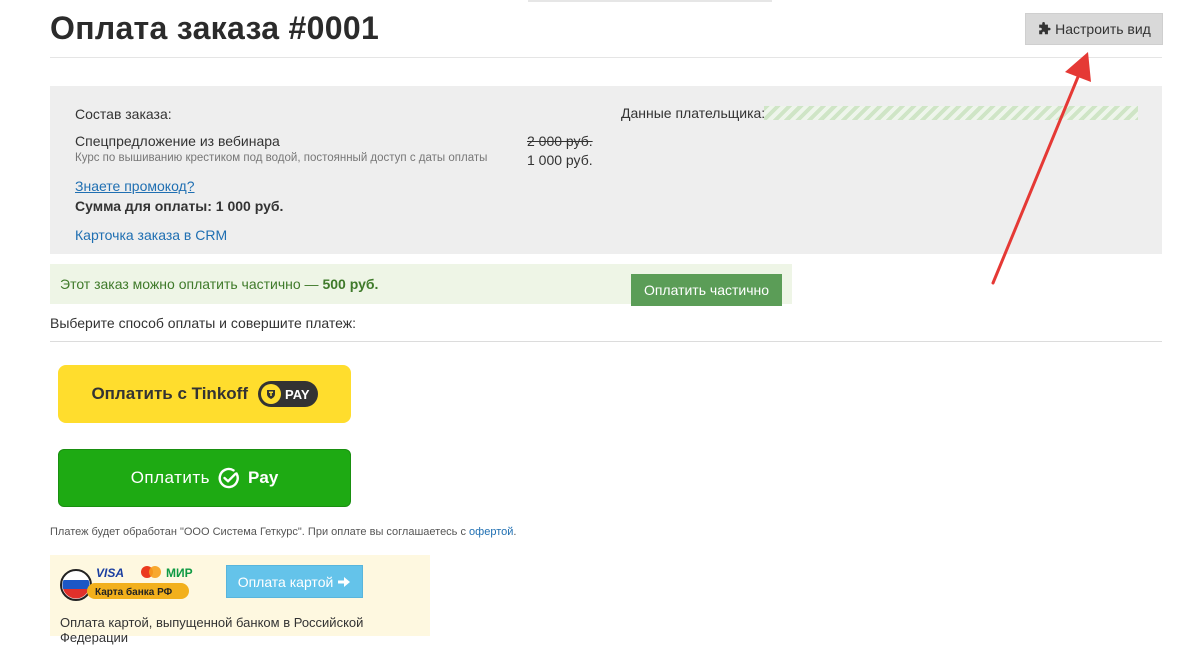 The height and width of the screenshot is (661, 1199). I want to click on bank-card-caption: Карта банка РФ, so click(134, 592).